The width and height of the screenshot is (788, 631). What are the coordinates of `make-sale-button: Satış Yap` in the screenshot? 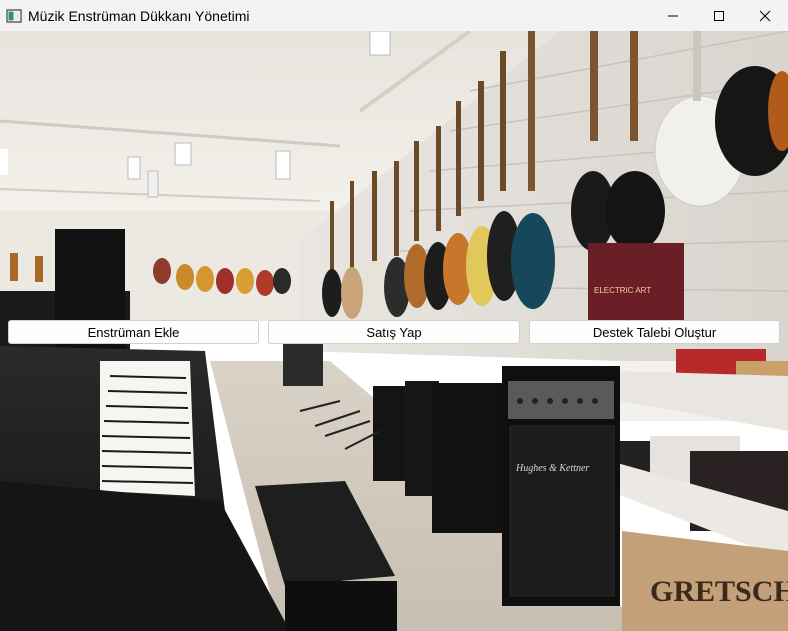 It's located at (394, 332).